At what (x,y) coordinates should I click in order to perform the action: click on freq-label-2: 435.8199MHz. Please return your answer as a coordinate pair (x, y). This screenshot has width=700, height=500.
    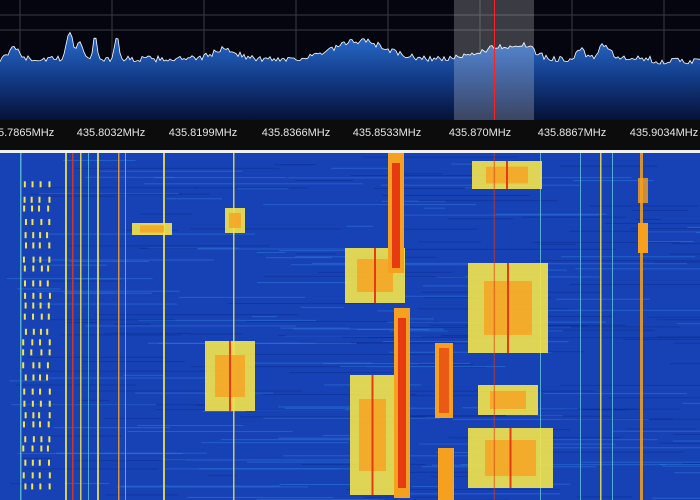
    Looking at the image, I should click on (203, 133).